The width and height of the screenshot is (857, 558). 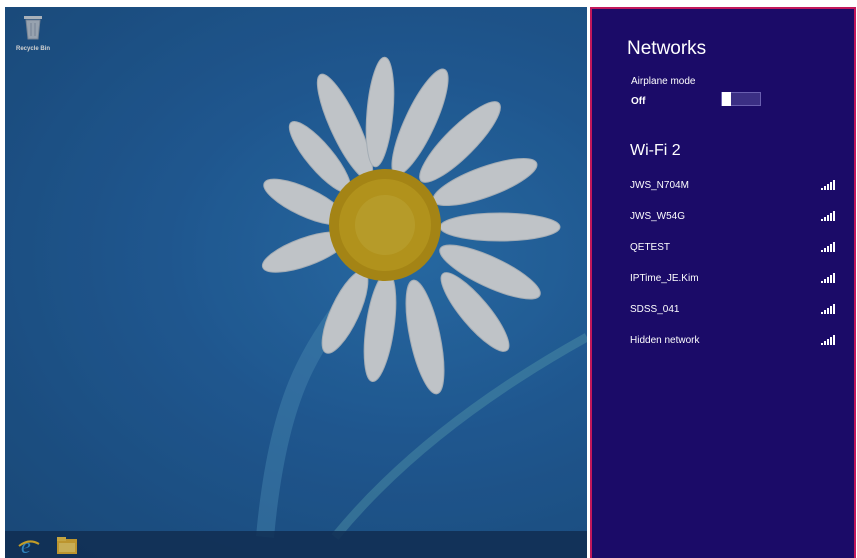 What do you see at coordinates (732, 247) in the screenshot?
I see `network-item: QETEST` at bounding box center [732, 247].